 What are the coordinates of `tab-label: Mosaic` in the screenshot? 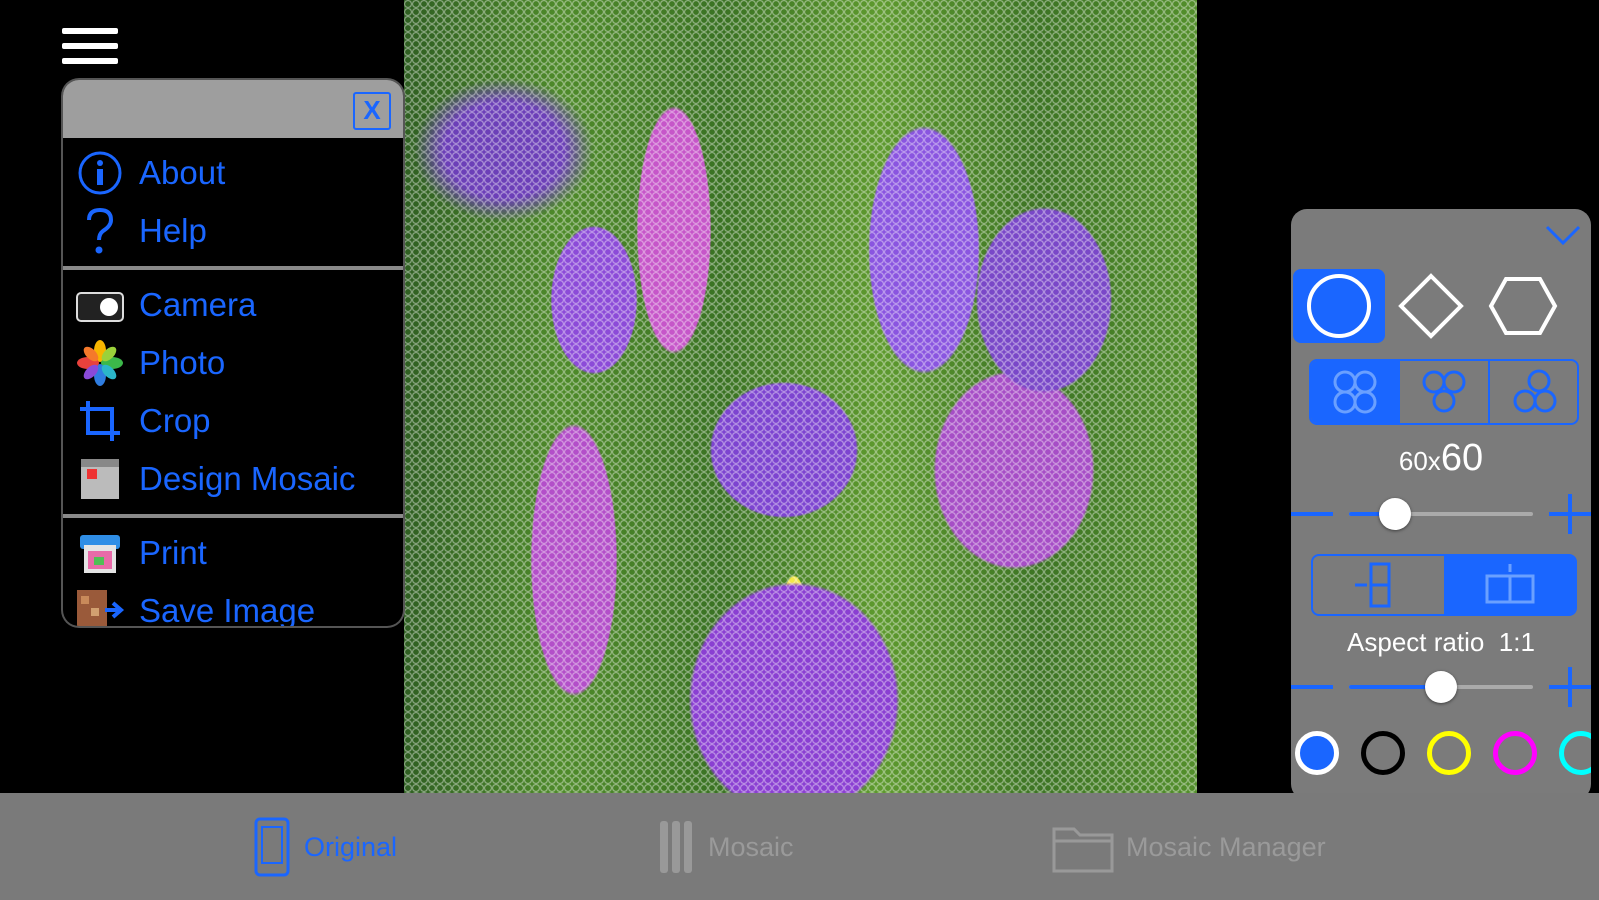 It's located at (751, 846).